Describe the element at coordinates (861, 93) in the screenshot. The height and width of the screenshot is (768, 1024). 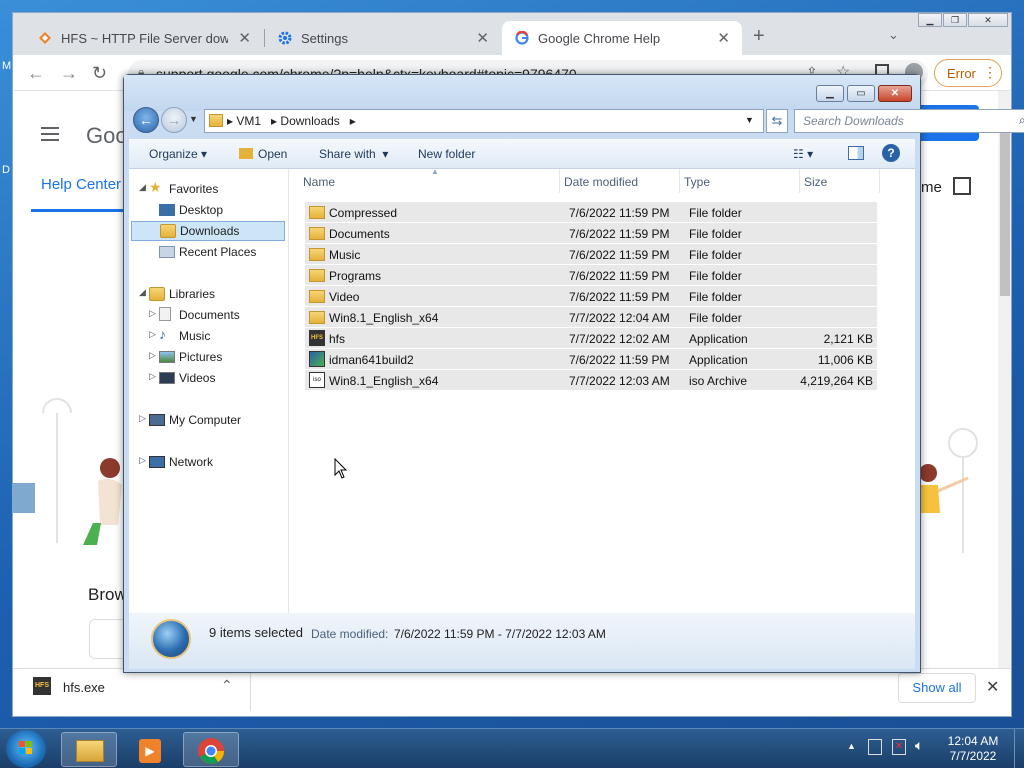
I see `maximize-button: ▭` at that location.